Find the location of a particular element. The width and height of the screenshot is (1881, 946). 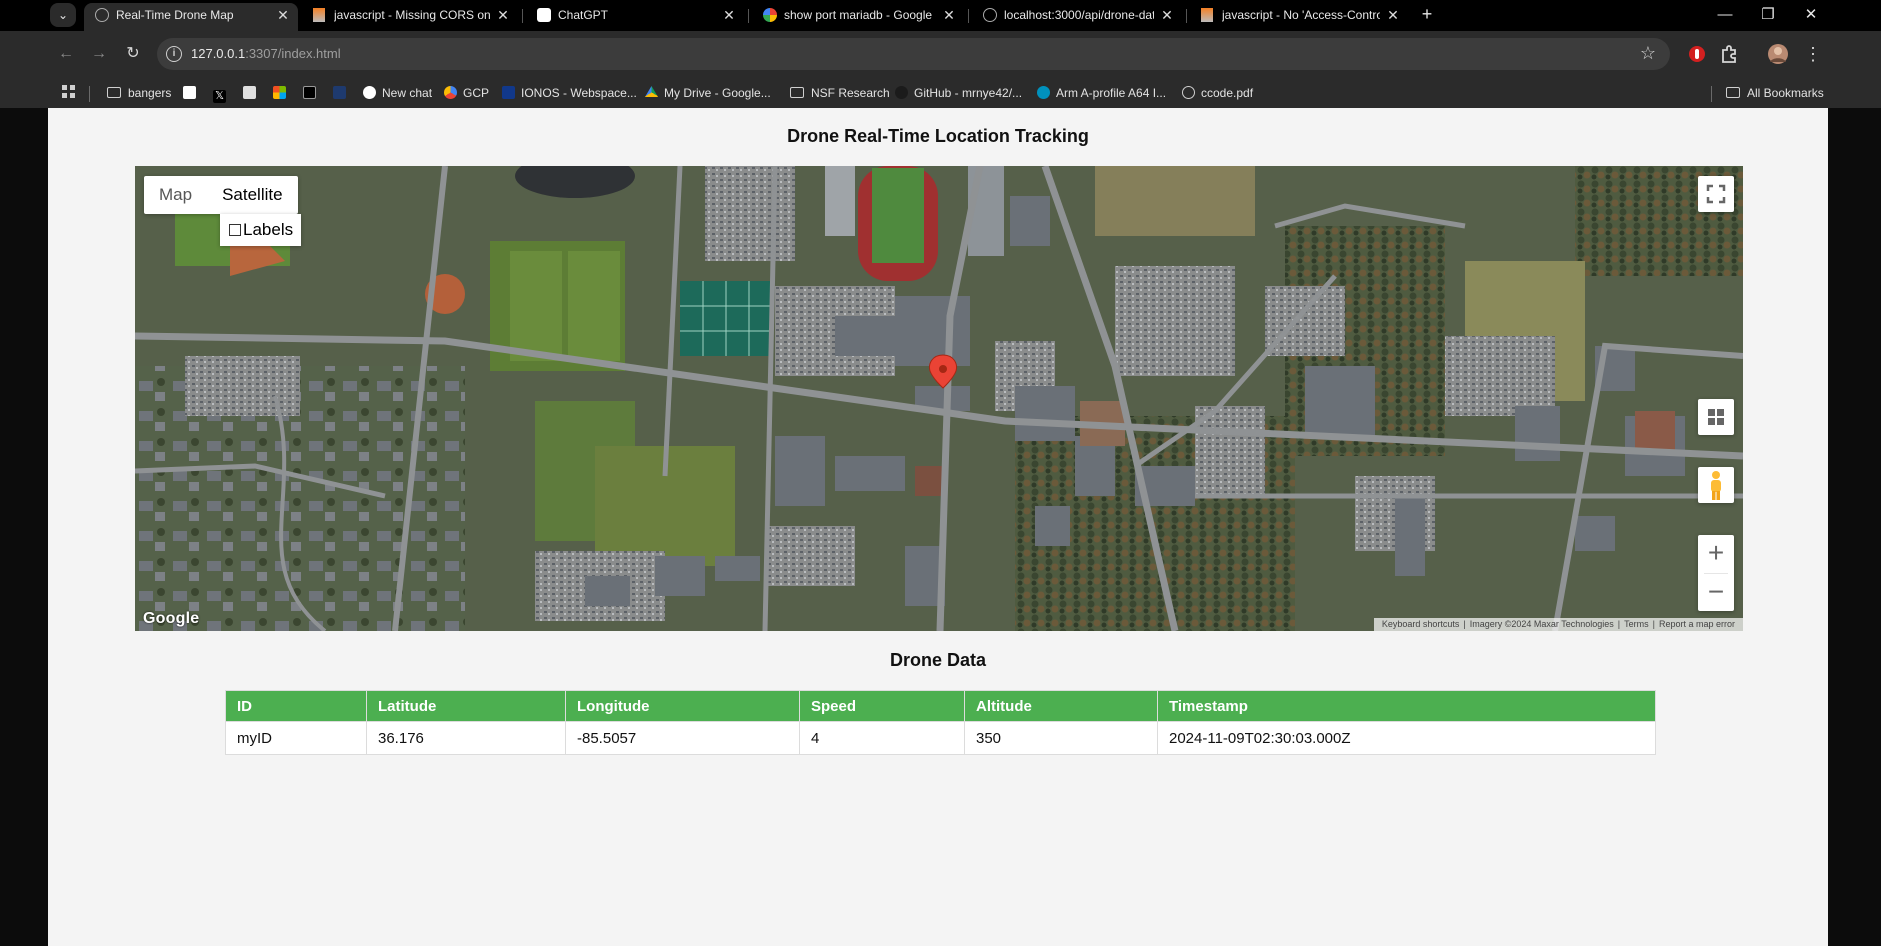

terms-link: Terms is located at coordinates (1636, 624).